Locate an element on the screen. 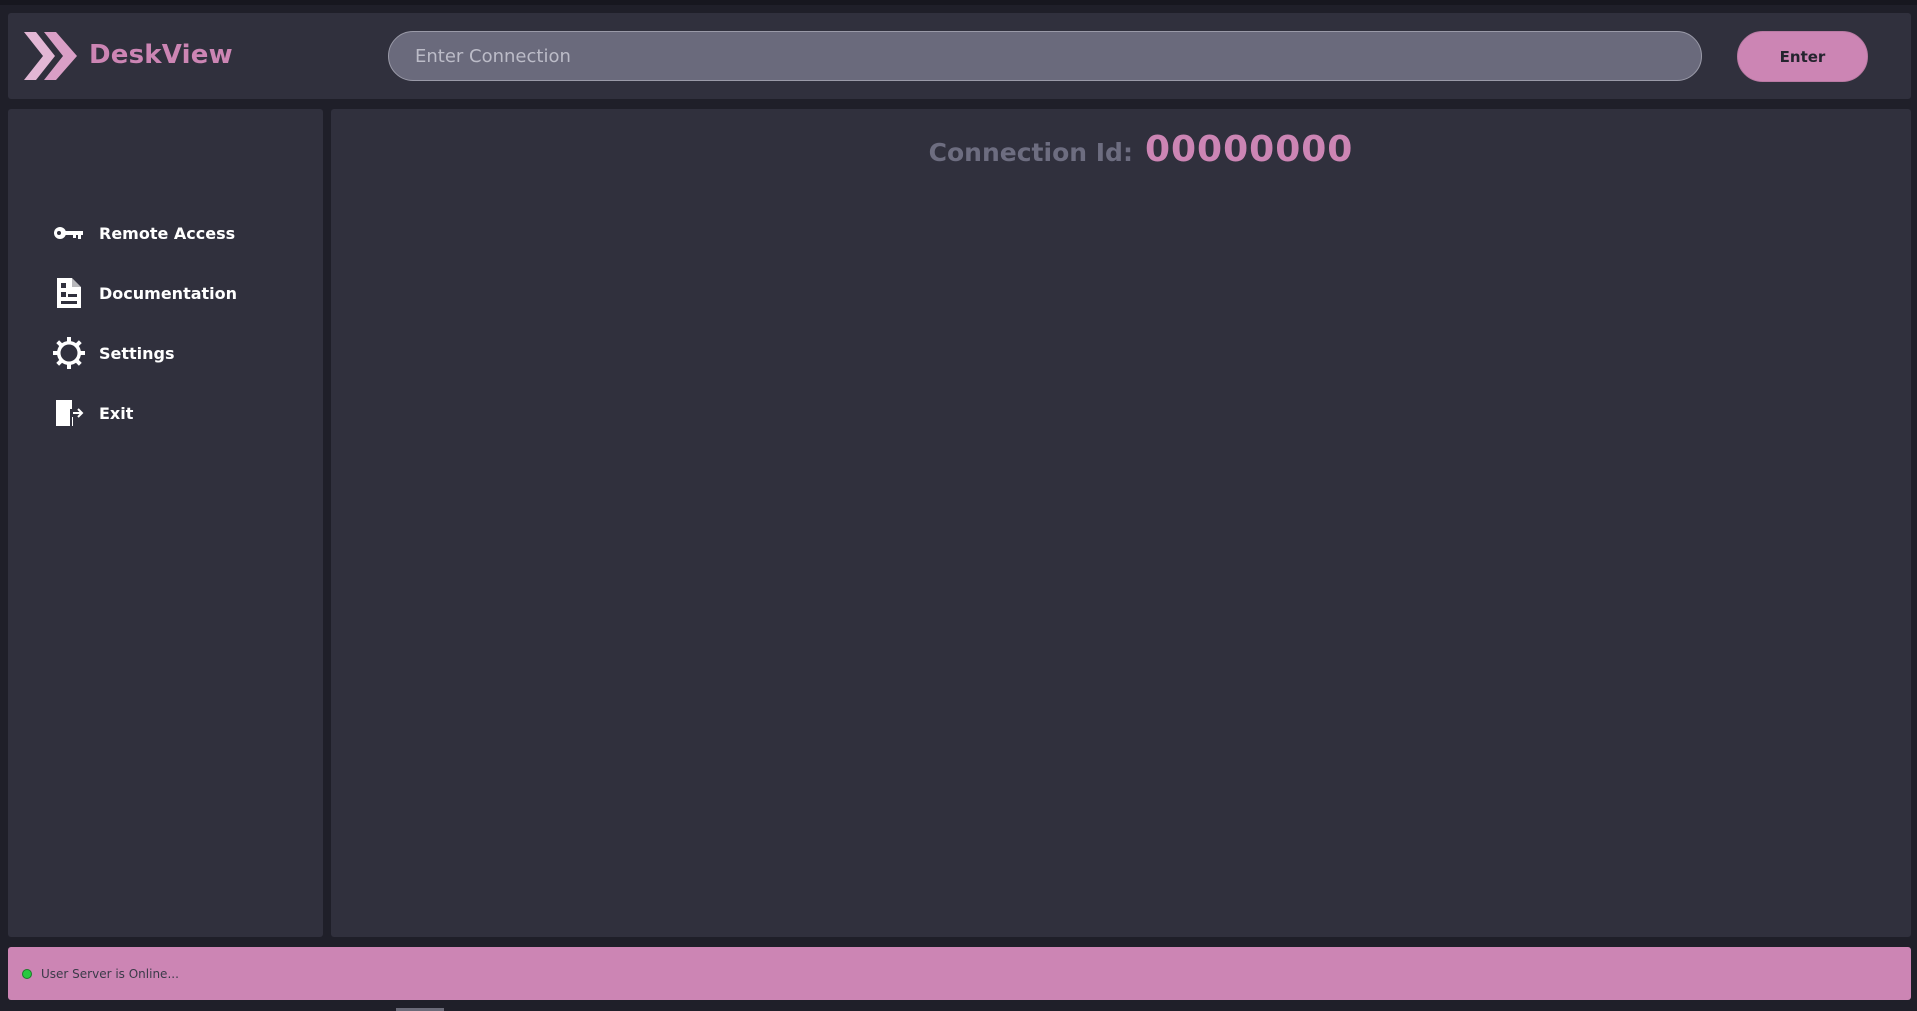 This screenshot has height=1011, width=1917. enter-button: Enter is located at coordinates (1802, 56).